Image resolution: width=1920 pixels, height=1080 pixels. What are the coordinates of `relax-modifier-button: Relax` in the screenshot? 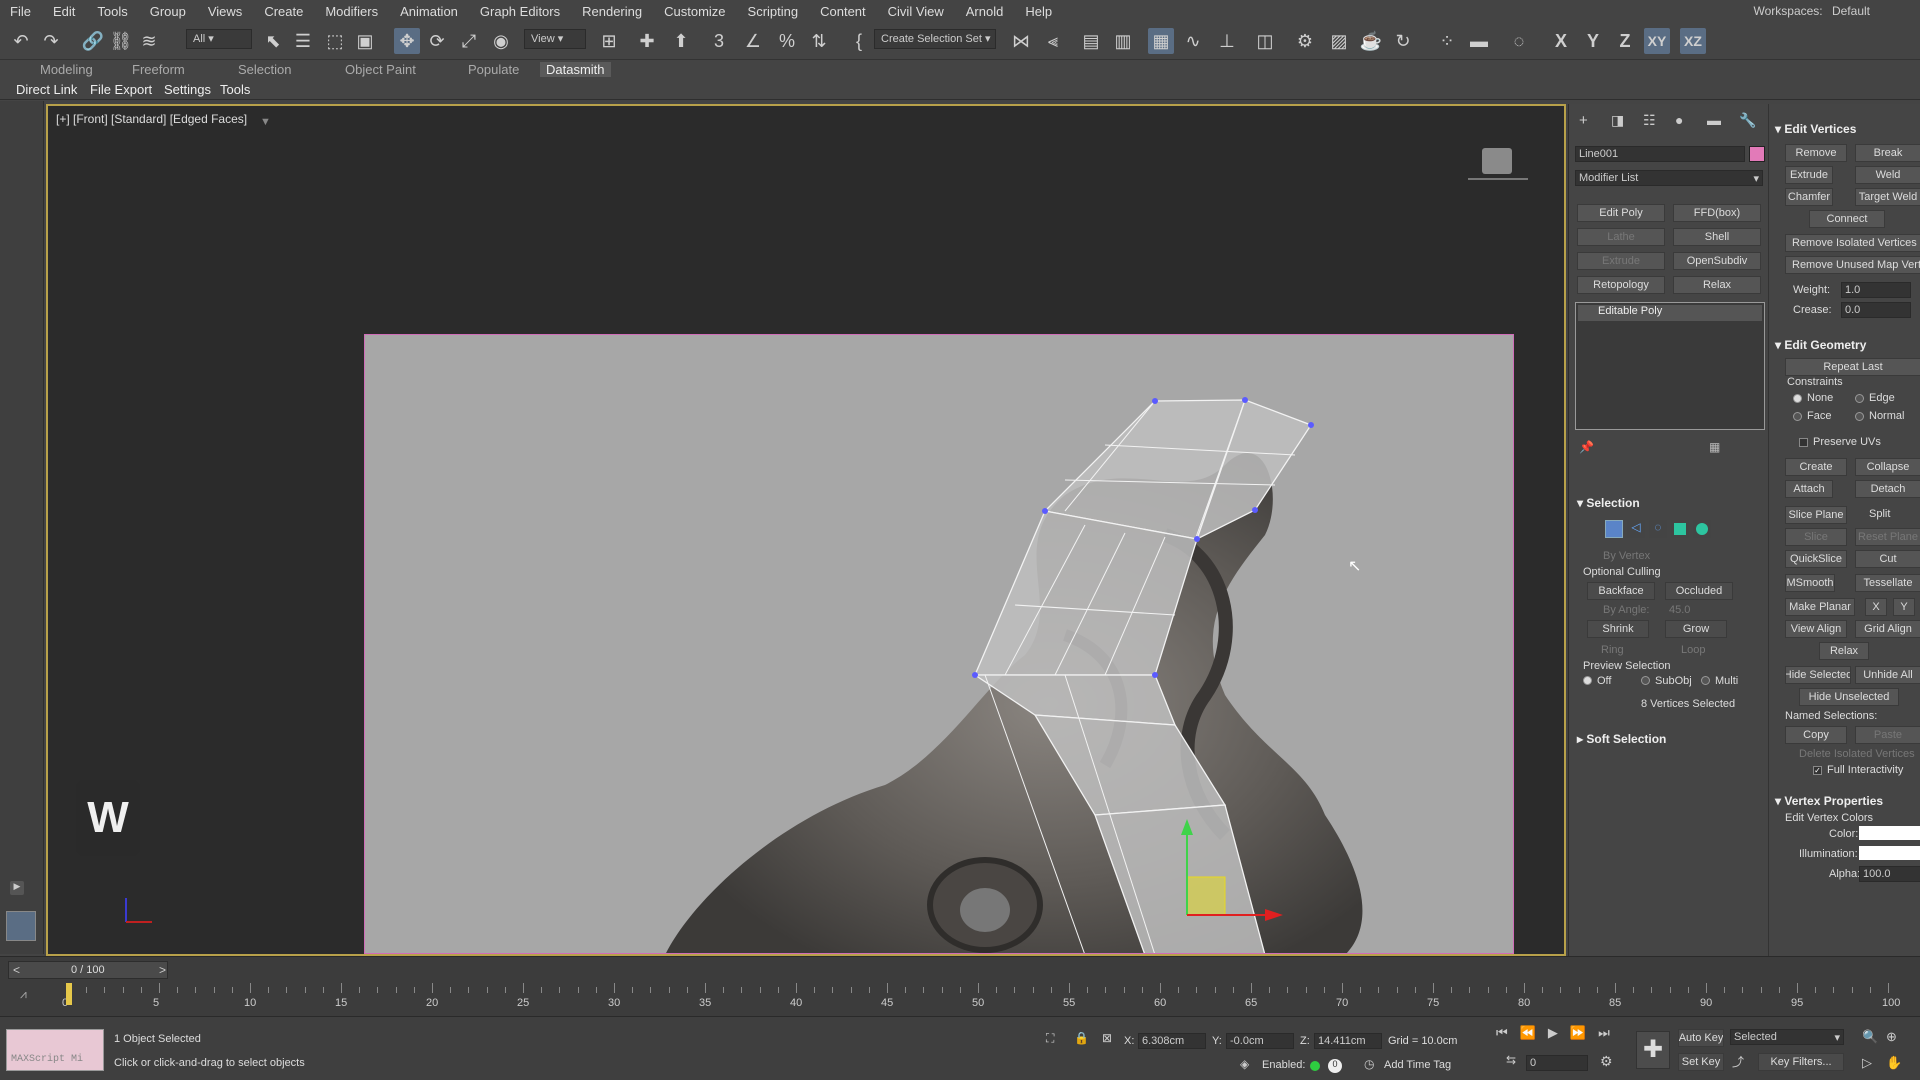 It's located at (1717, 285).